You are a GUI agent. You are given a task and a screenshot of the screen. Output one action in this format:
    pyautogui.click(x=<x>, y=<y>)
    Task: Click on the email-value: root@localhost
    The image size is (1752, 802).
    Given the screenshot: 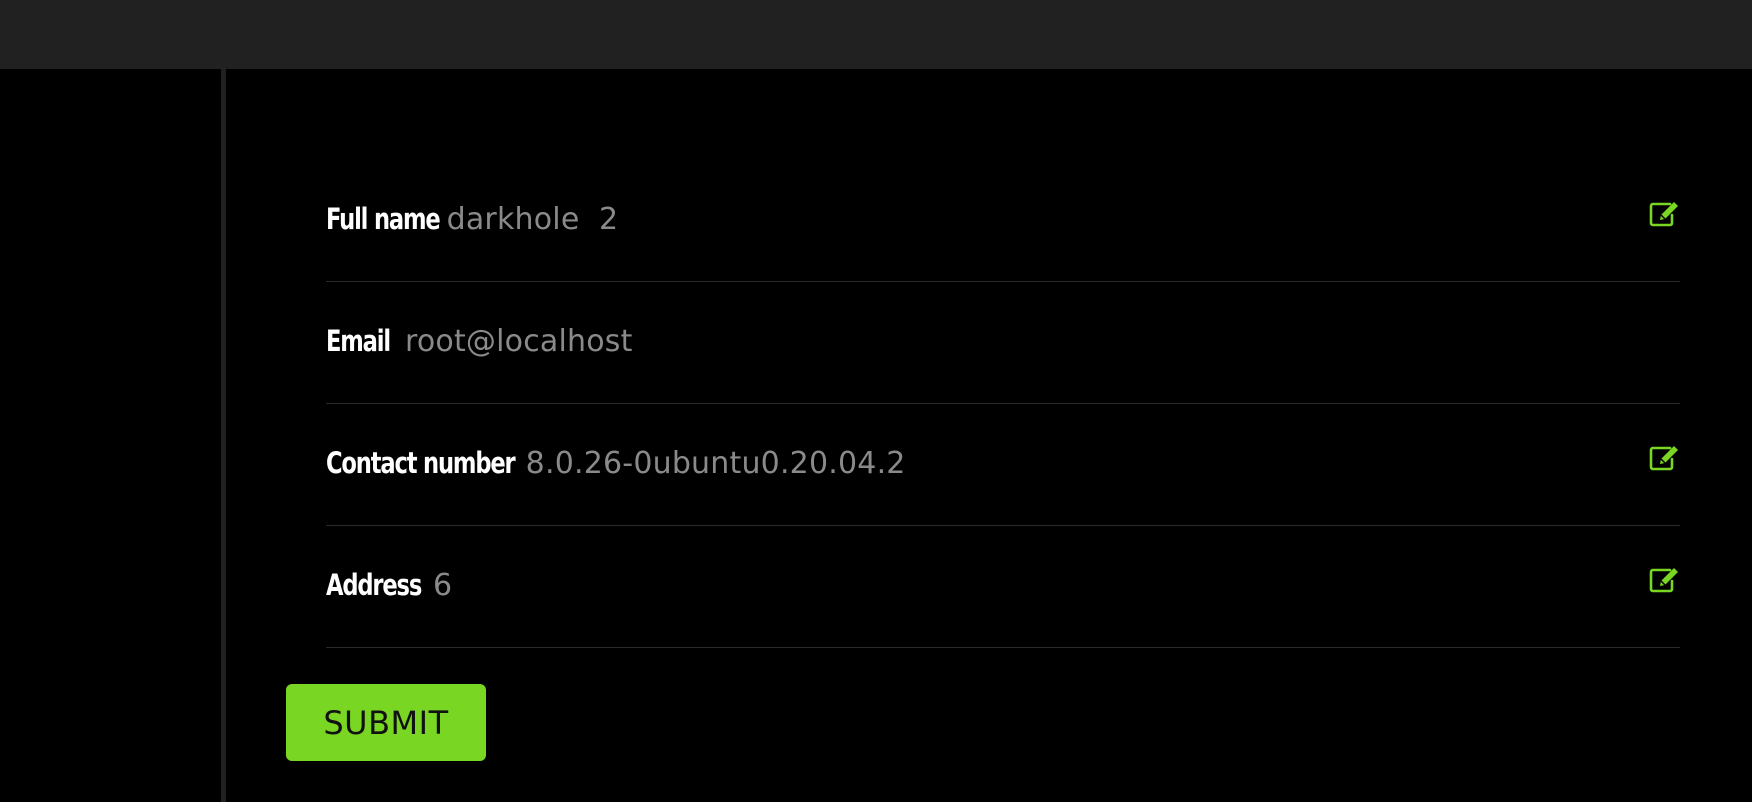 What is the action you would take?
    pyautogui.click(x=518, y=341)
    